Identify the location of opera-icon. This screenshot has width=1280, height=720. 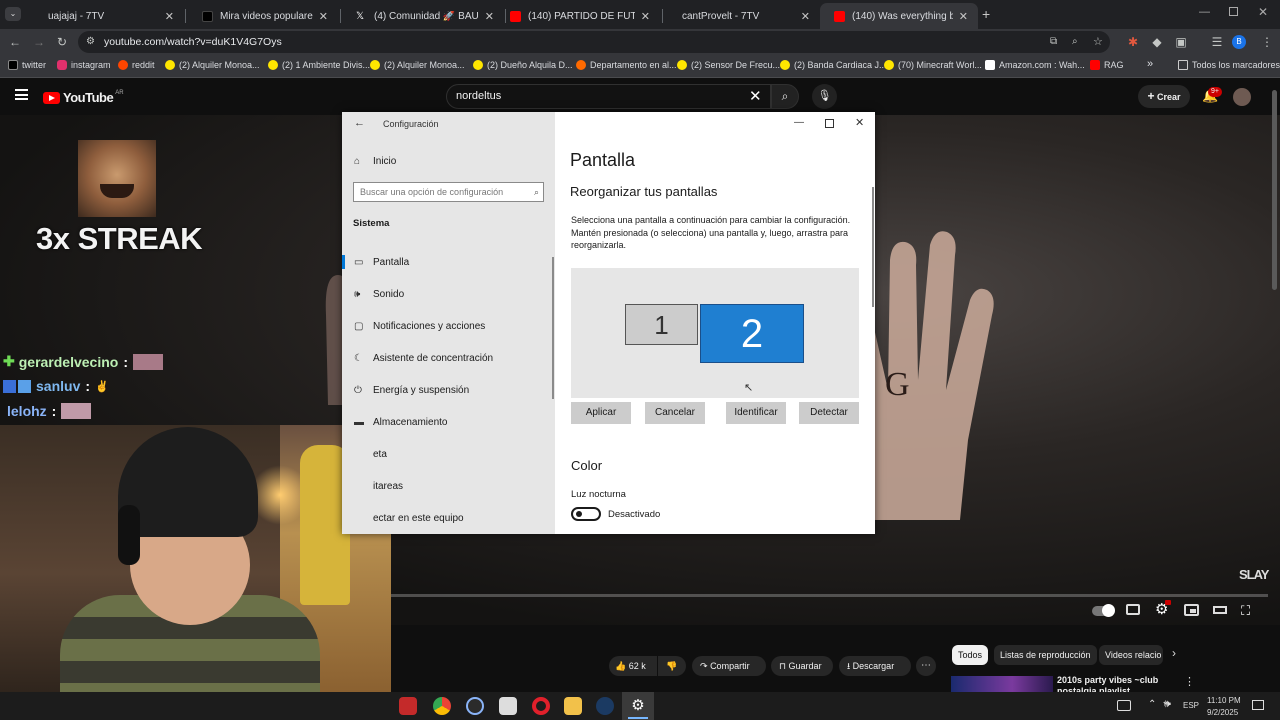
(541, 706).